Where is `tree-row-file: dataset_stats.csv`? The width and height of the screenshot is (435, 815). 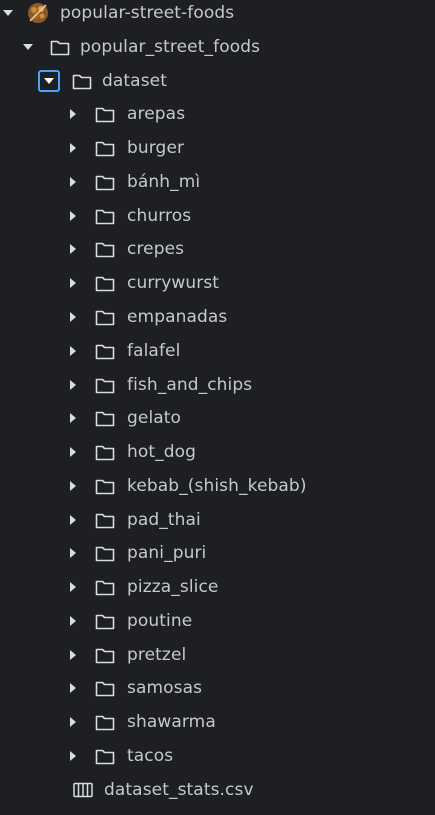
tree-row-file: dataset_stats.csv is located at coordinates (217, 790).